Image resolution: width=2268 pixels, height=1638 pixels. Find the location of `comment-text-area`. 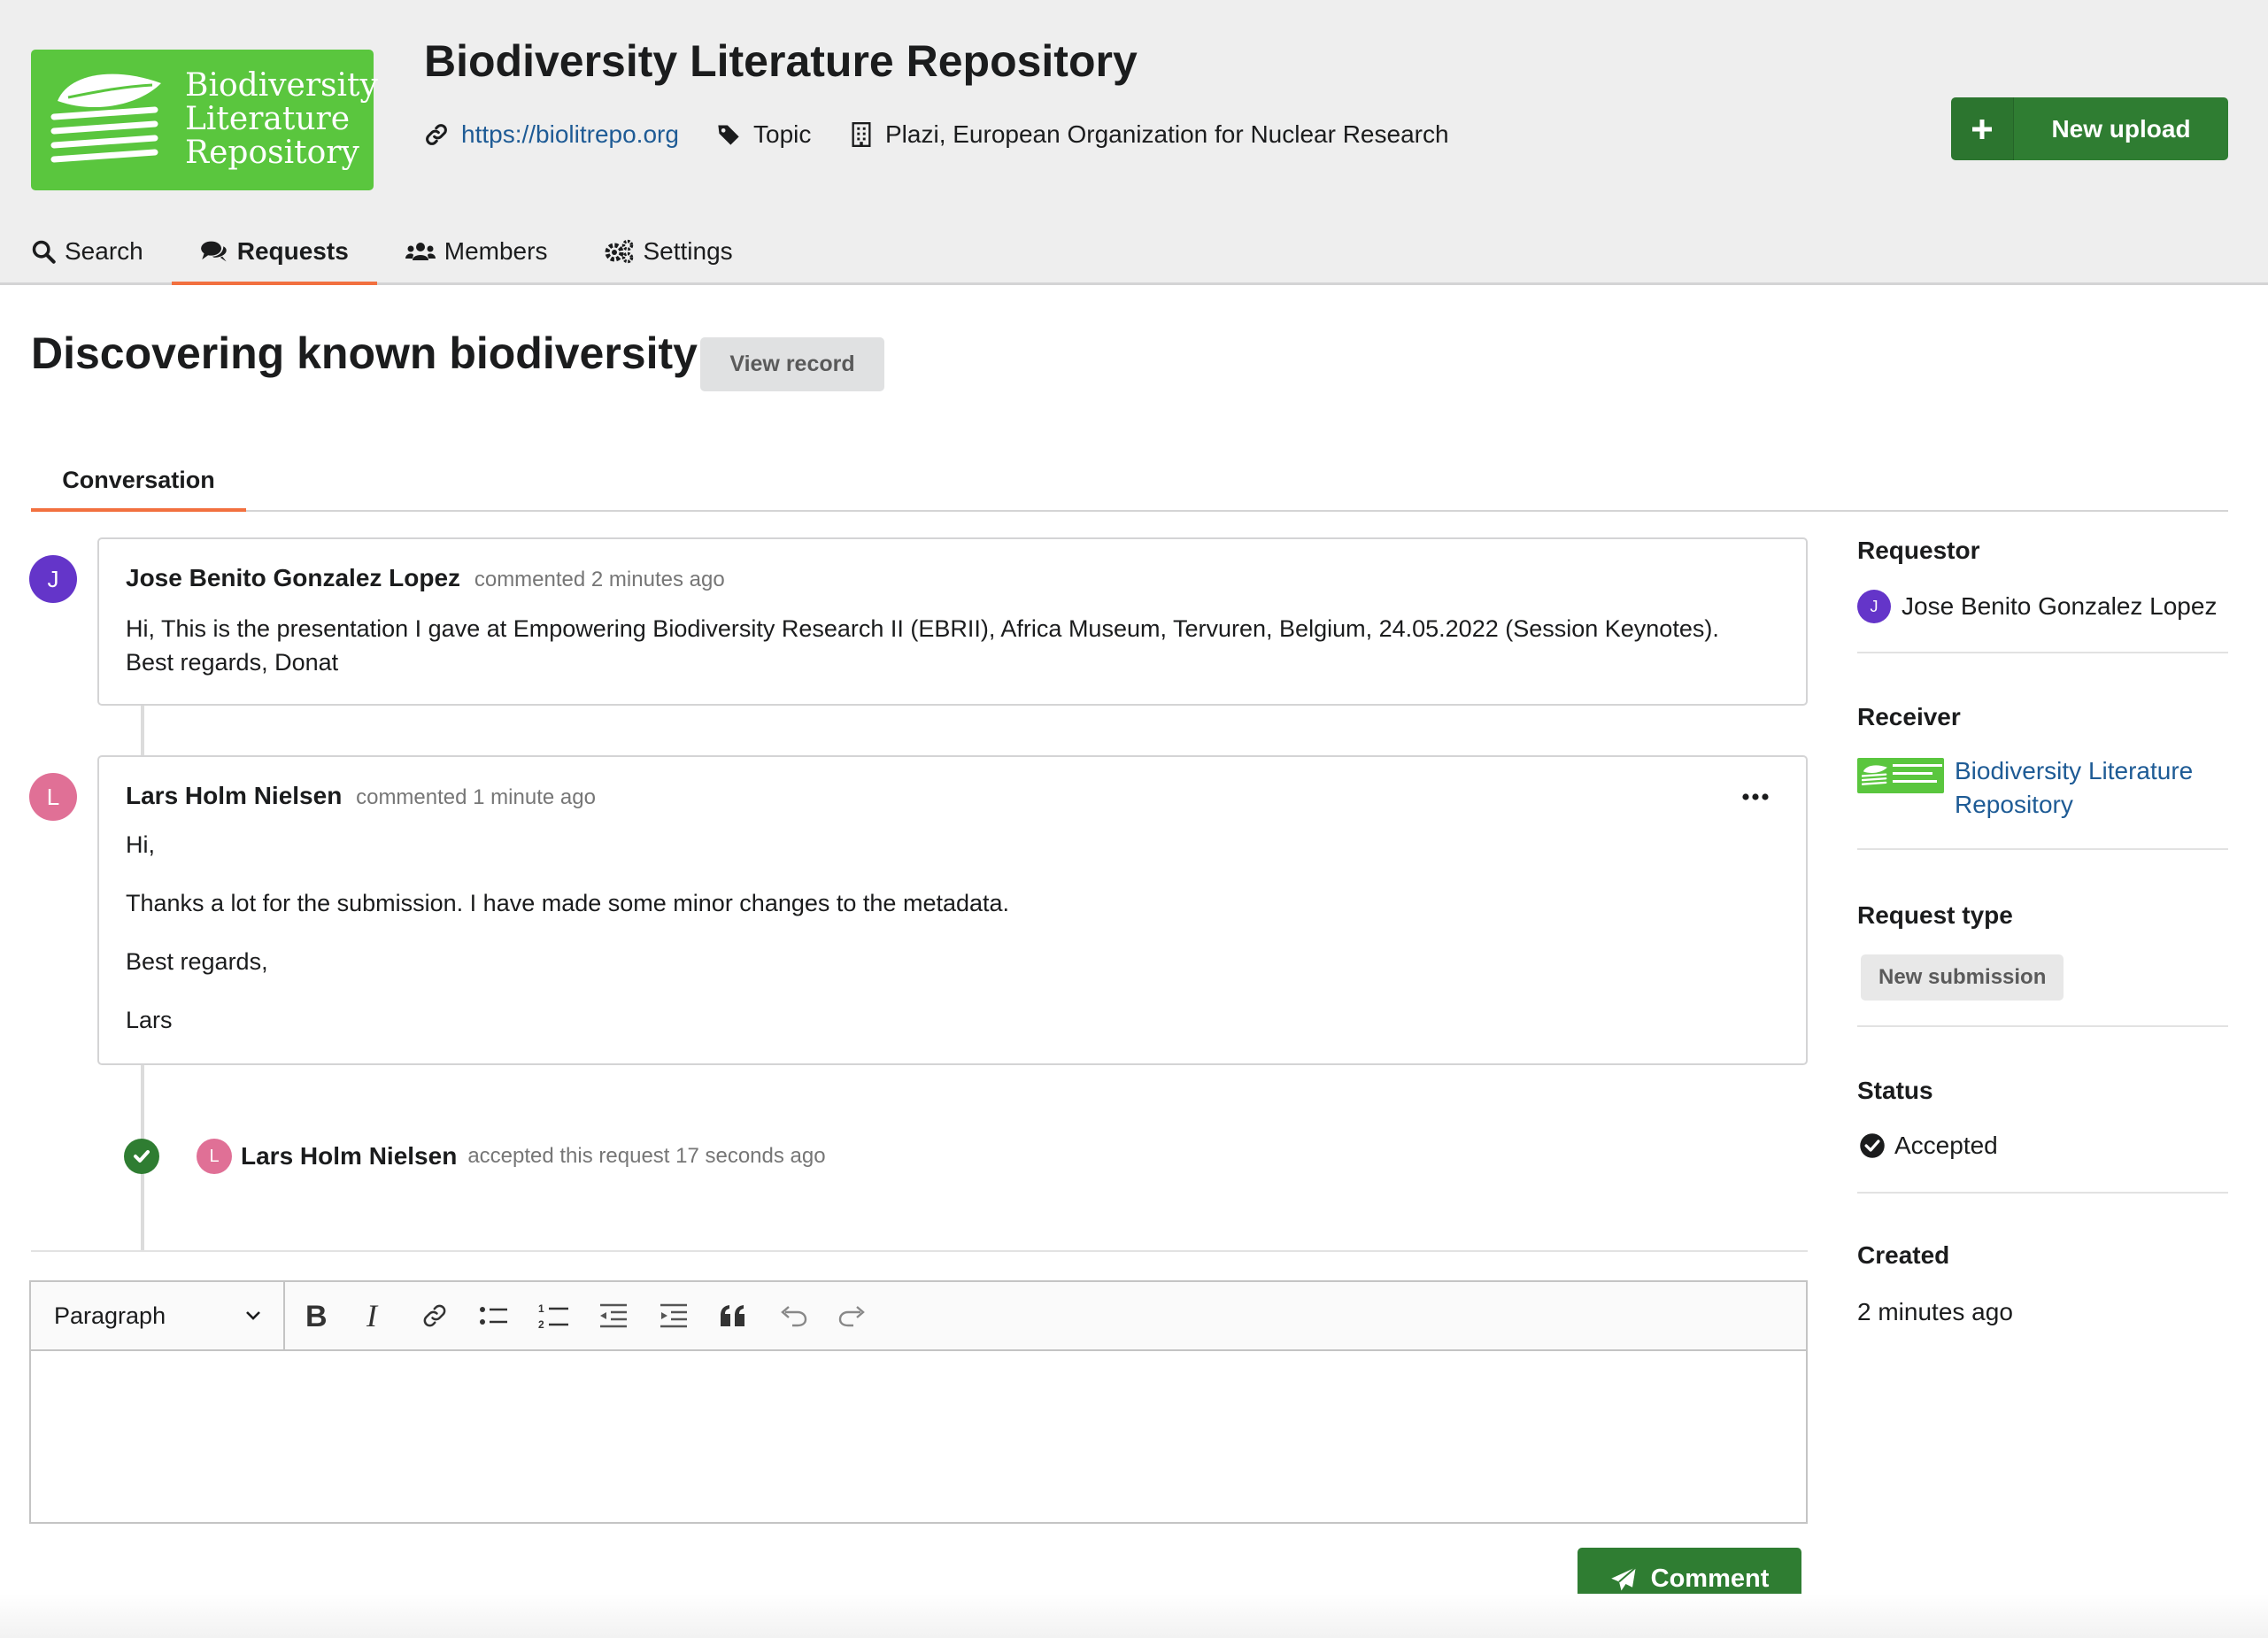

comment-text-area is located at coordinates (918, 1436).